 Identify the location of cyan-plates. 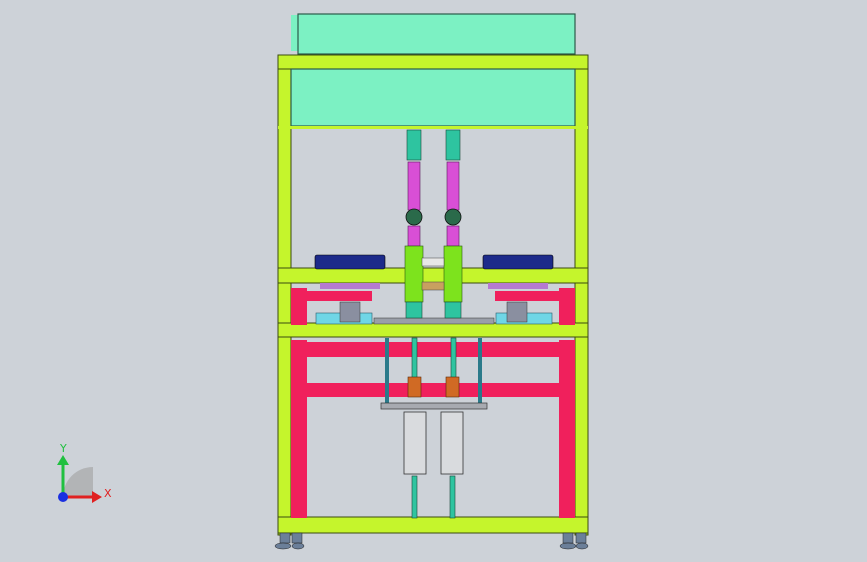
(434, 313).